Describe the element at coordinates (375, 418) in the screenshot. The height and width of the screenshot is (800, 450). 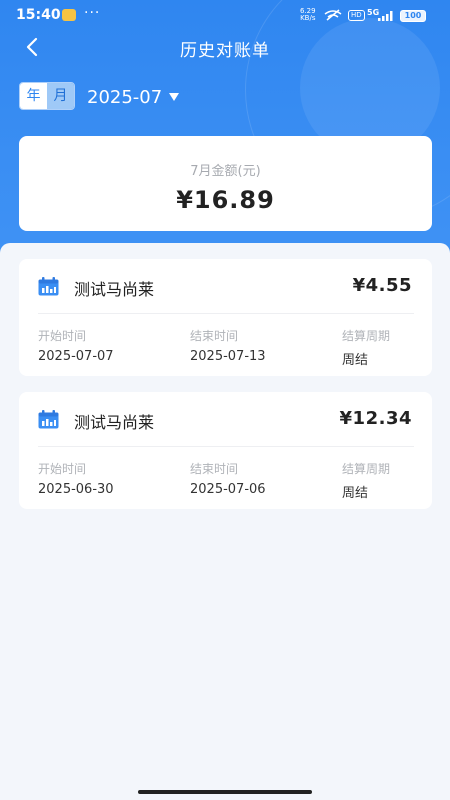
I see `record-amount: ¥12.34` at that location.